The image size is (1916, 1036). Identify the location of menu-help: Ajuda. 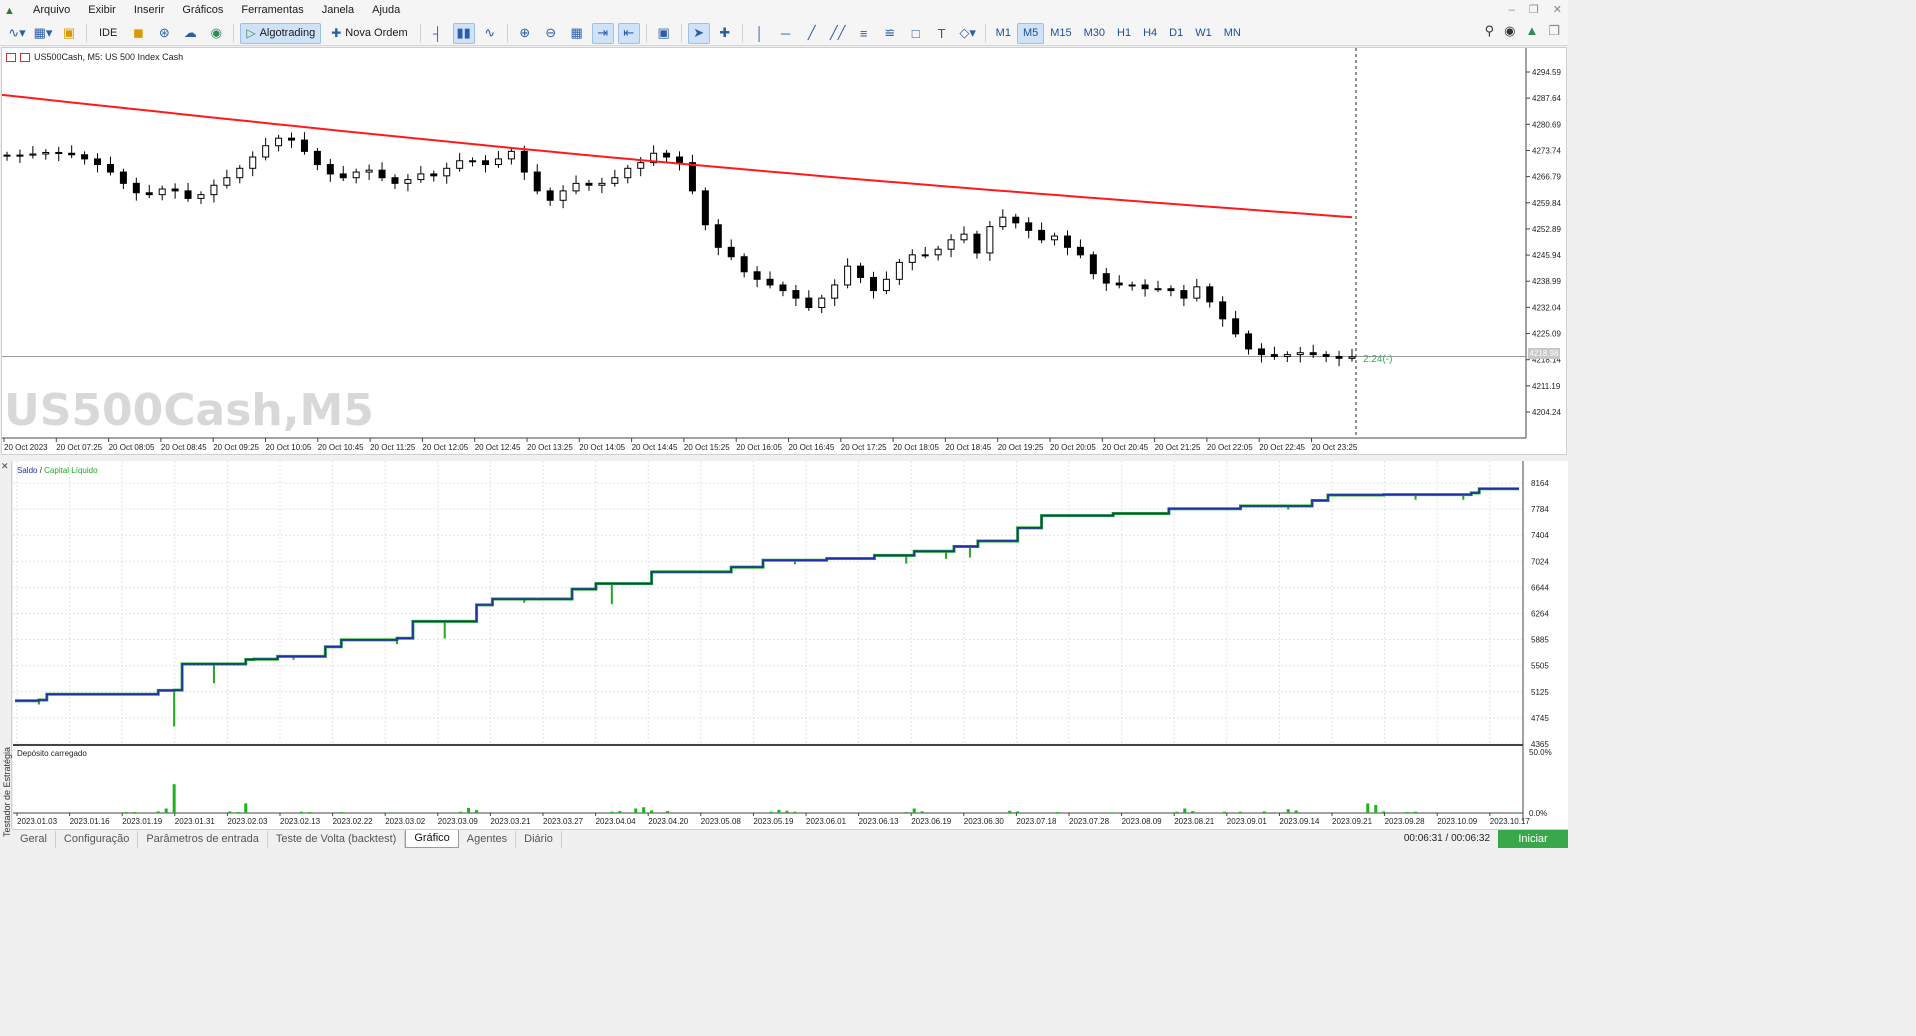
(386, 10).